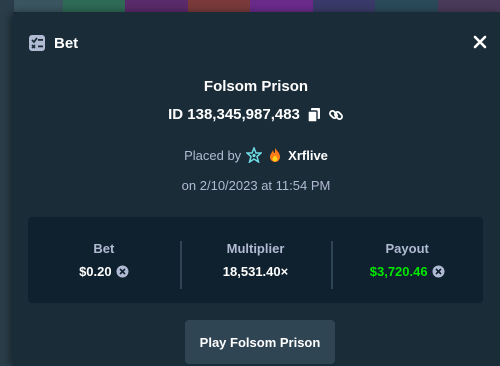 This screenshot has width=500, height=366. I want to click on bet-slip-icon, so click(37, 43).